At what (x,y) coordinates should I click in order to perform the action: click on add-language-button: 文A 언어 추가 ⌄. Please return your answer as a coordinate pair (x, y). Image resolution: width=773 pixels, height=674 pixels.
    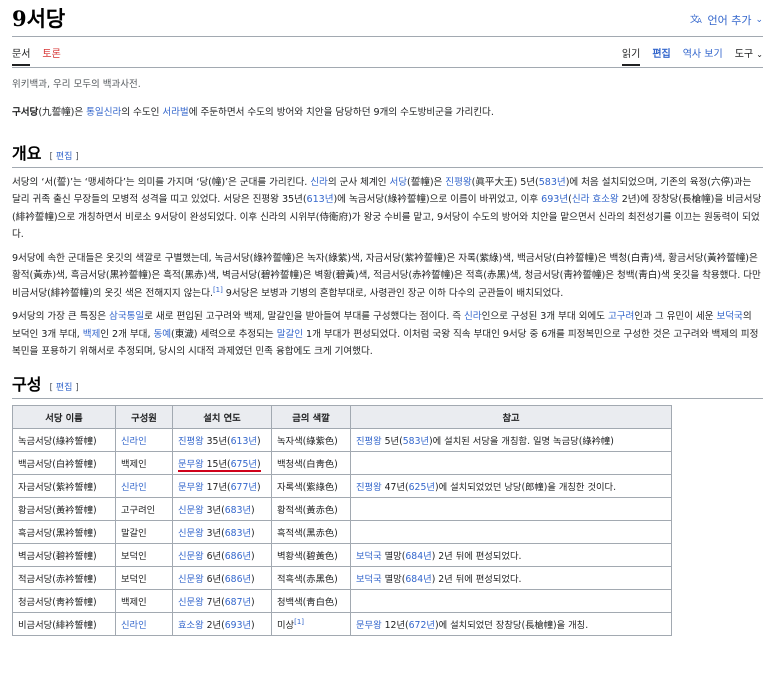
    Looking at the image, I should click on (726, 20).